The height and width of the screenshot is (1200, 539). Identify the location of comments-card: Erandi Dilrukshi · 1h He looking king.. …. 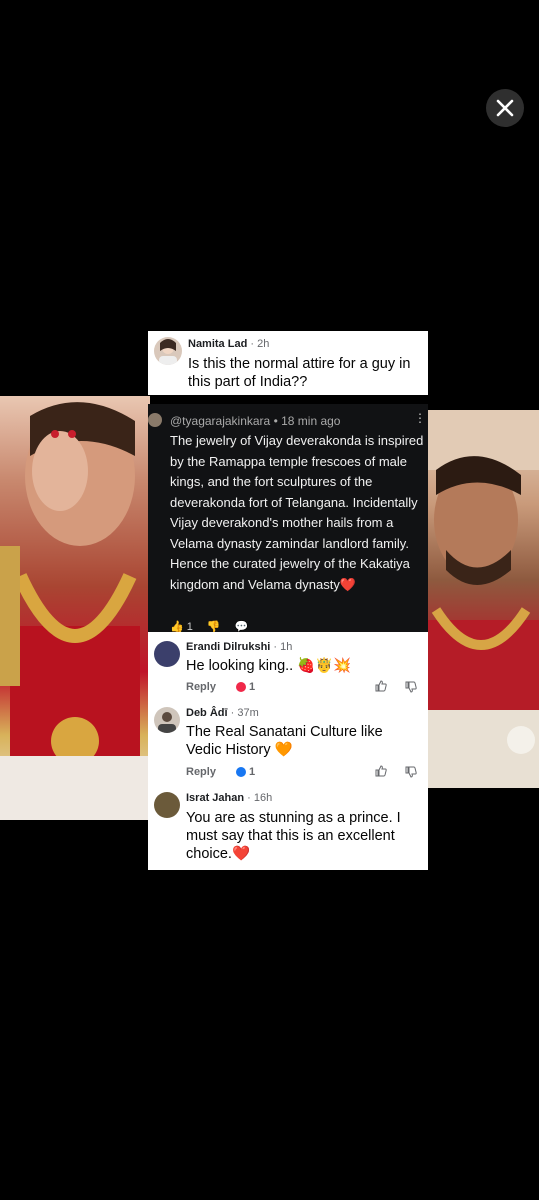
(288, 751).